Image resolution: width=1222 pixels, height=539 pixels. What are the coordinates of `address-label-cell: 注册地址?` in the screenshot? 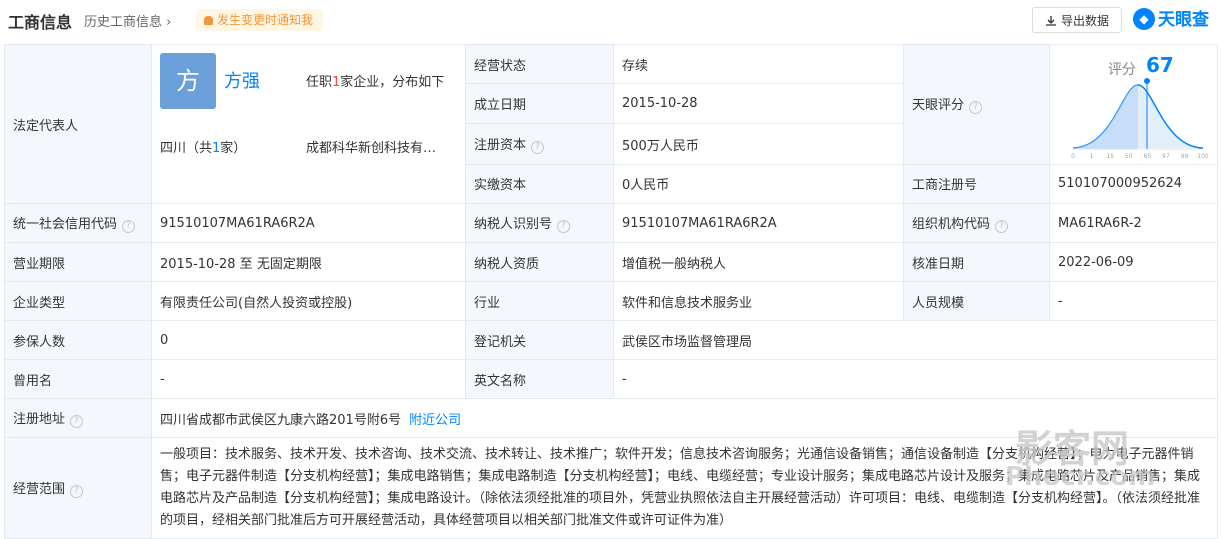 It's located at (78, 418).